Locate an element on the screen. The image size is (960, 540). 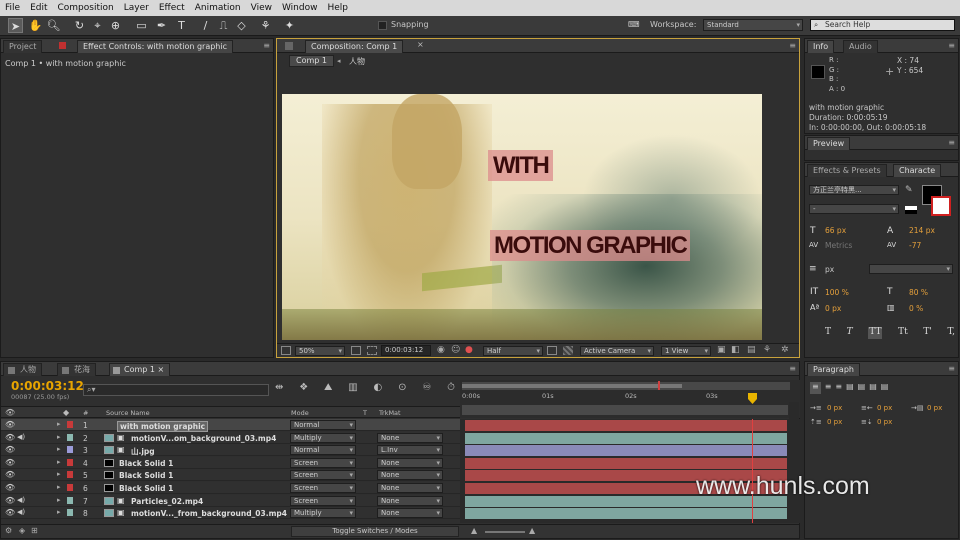
keyboard-icon: ⌨ is located at coordinates (634, 24).